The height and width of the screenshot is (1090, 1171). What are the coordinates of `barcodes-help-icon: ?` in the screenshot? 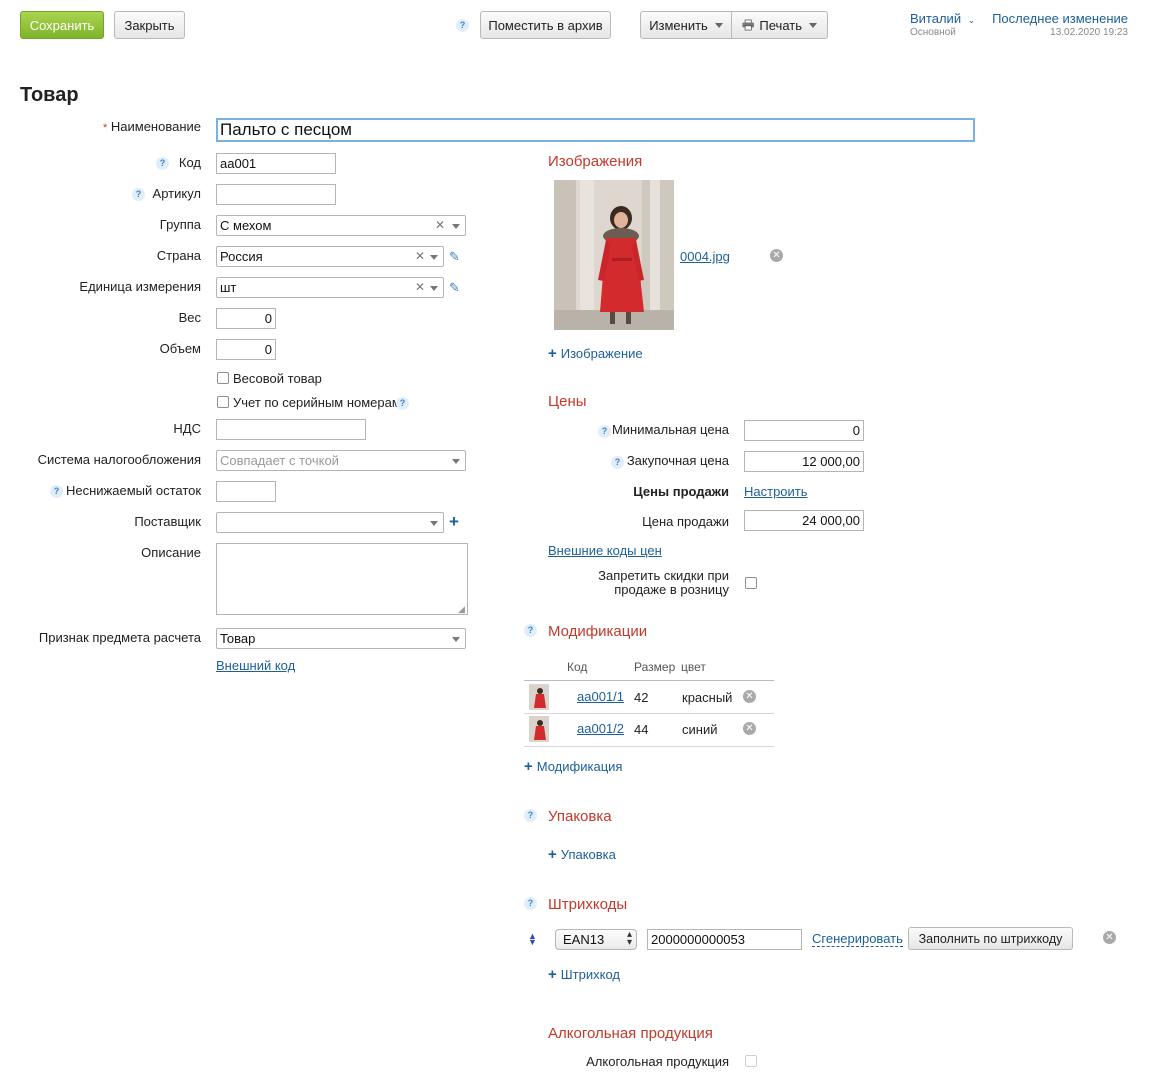 It's located at (530, 903).